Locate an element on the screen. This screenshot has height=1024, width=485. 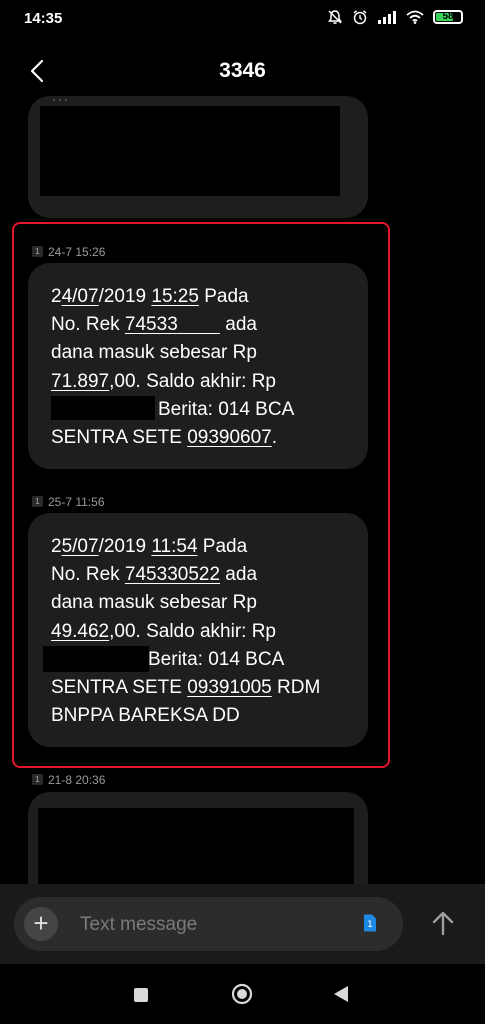
message-line: SENTRA SETE 09390607. is located at coordinates (164, 438).